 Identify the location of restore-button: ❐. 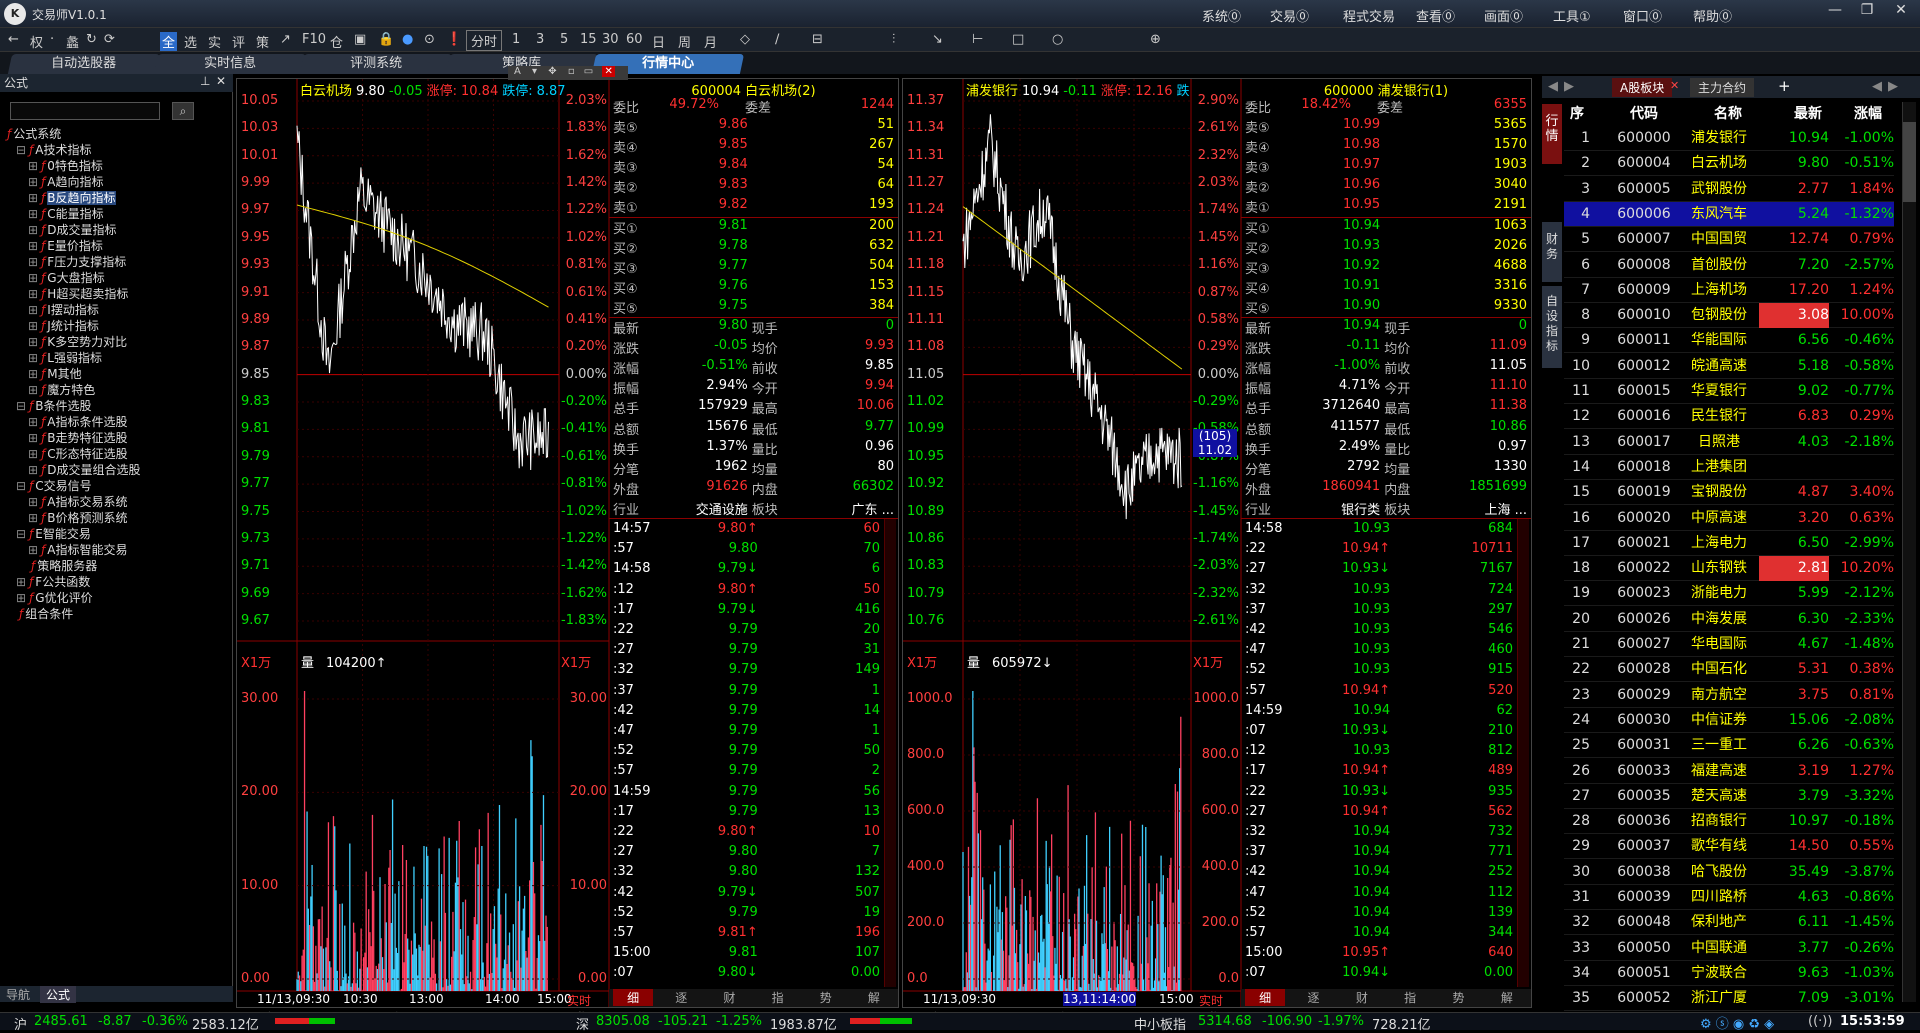
(1867, 13).